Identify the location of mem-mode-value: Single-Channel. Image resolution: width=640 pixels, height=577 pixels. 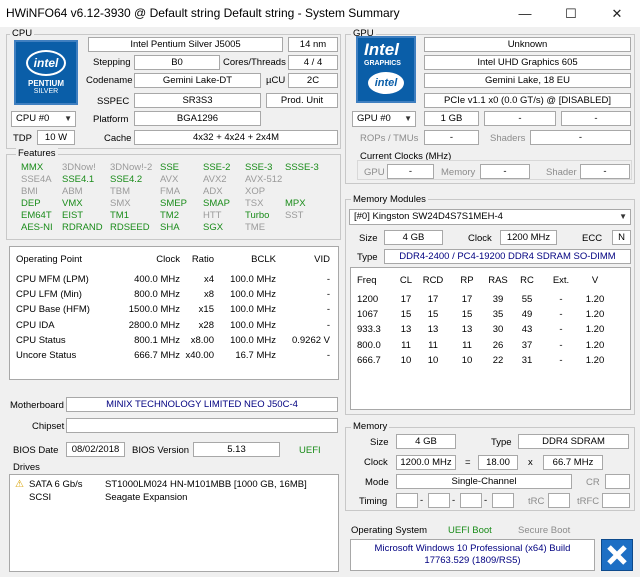
(484, 481).